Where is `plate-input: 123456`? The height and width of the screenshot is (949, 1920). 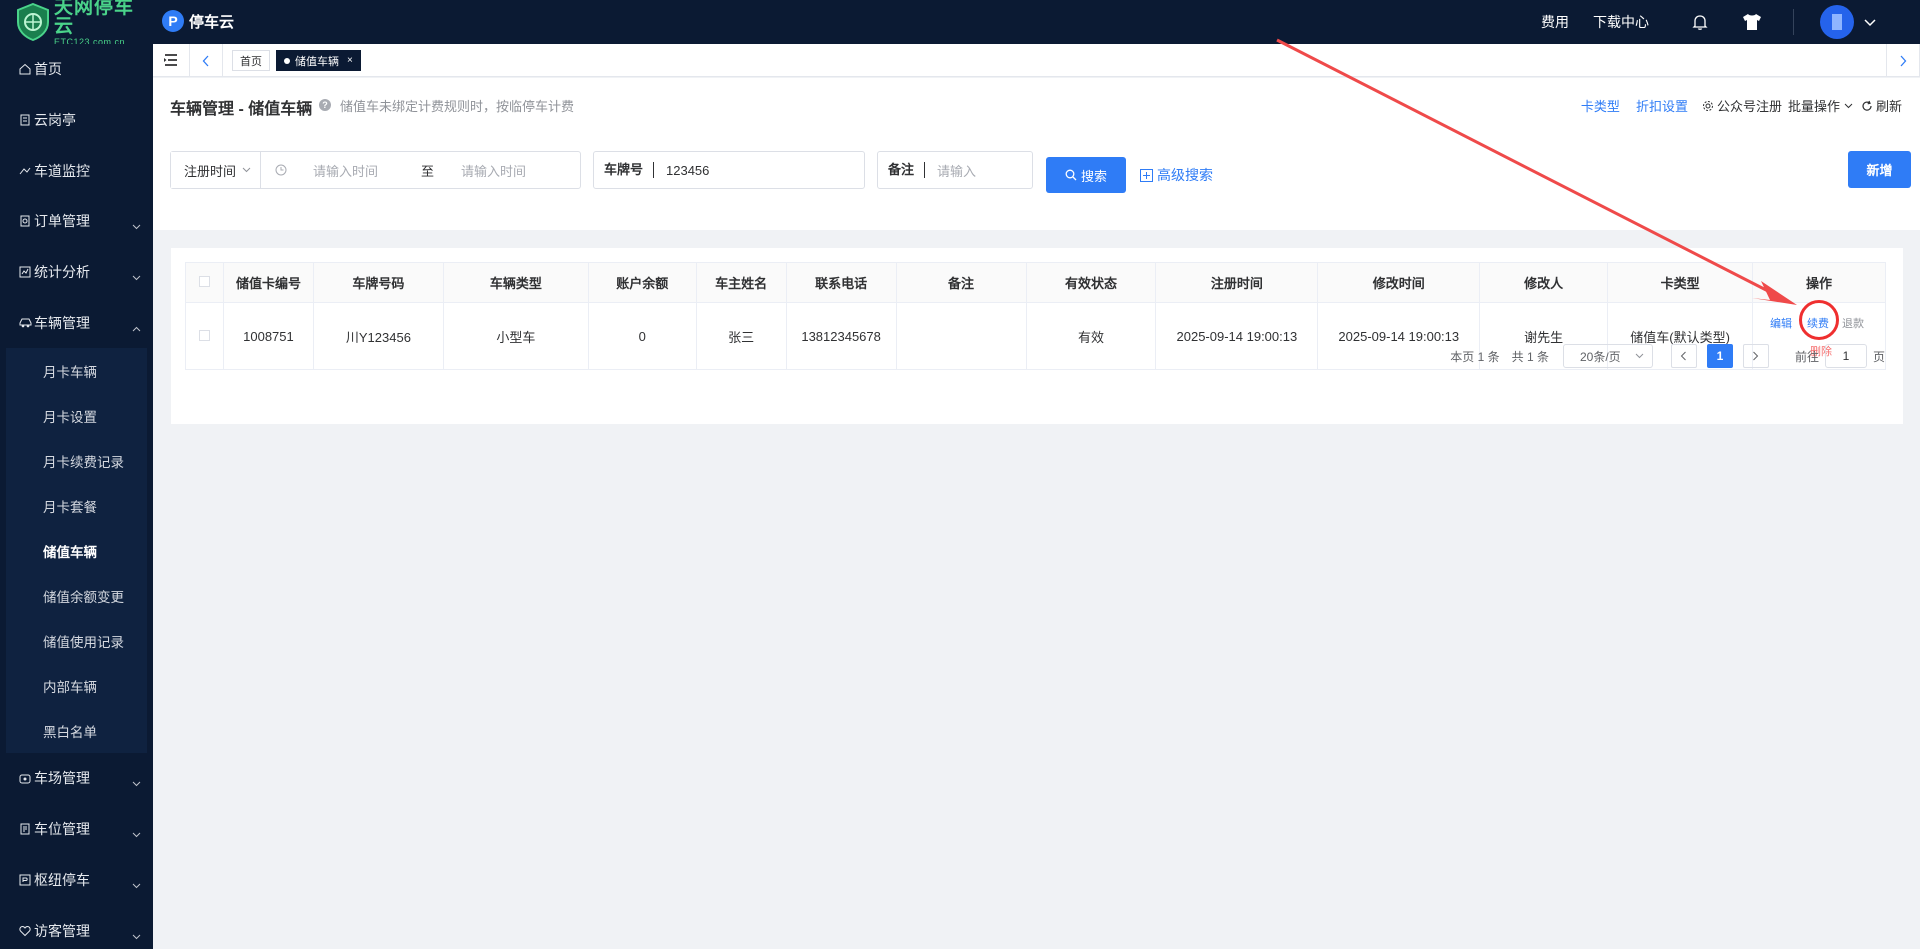 plate-input: 123456 is located at coordinates (681, 170).